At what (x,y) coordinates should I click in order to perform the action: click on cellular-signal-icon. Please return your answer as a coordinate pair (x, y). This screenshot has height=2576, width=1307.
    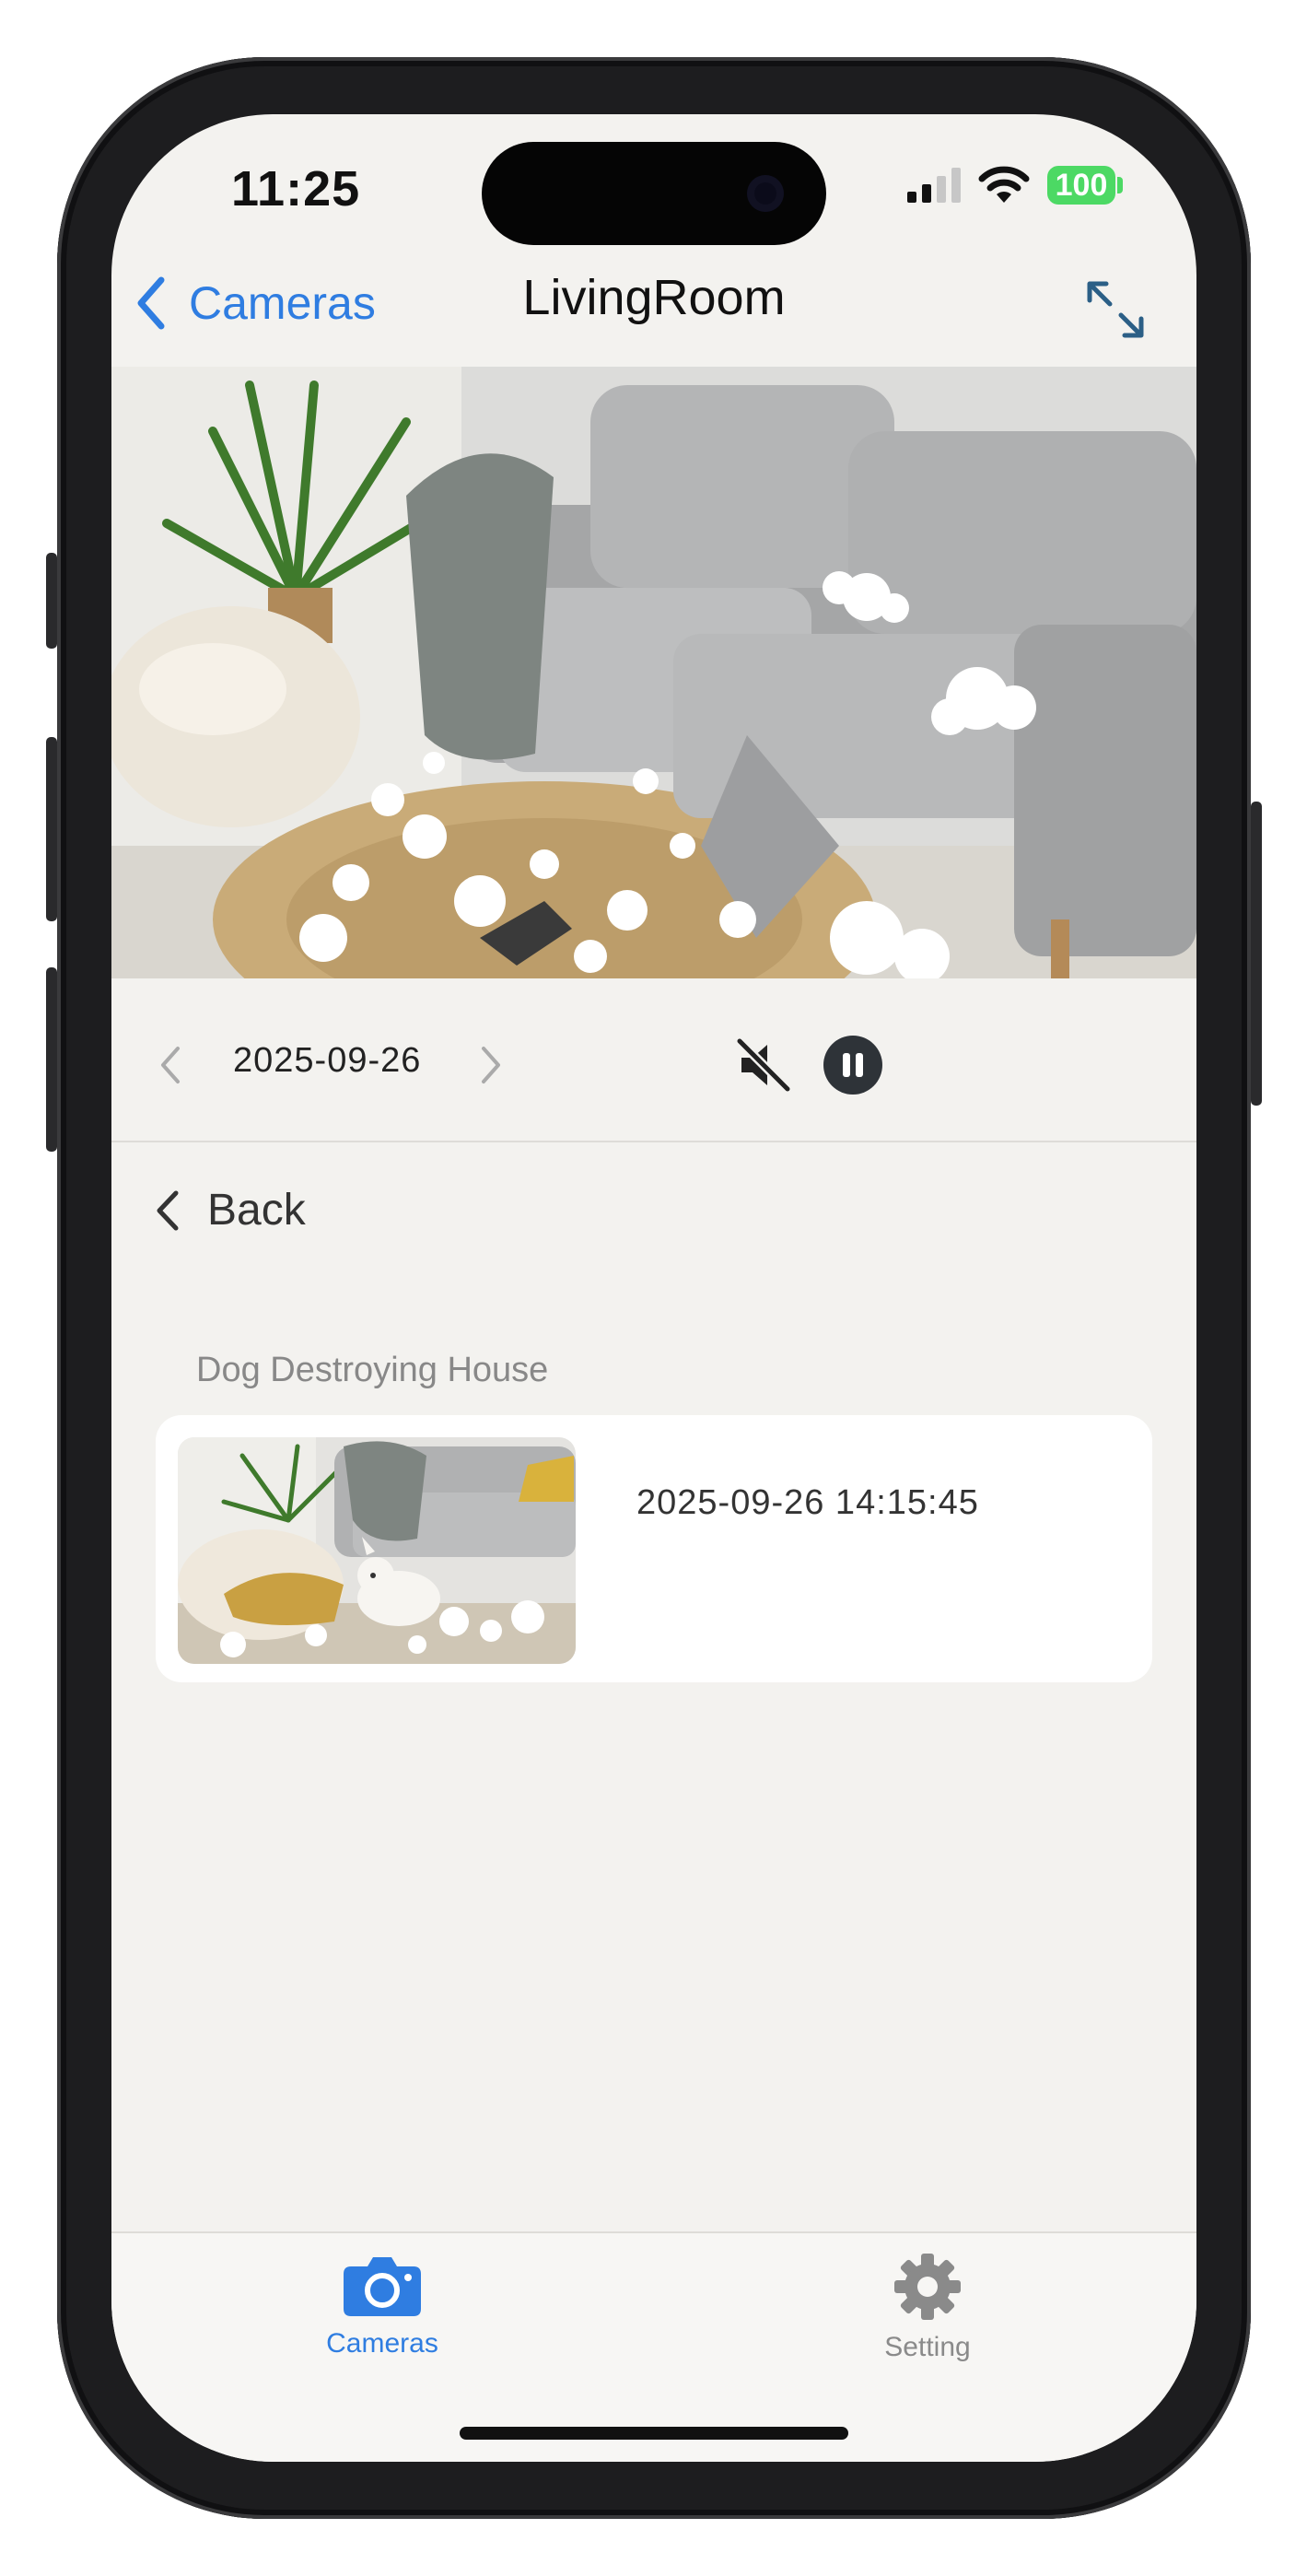
    Looking at the image, I should click on (934, 185).